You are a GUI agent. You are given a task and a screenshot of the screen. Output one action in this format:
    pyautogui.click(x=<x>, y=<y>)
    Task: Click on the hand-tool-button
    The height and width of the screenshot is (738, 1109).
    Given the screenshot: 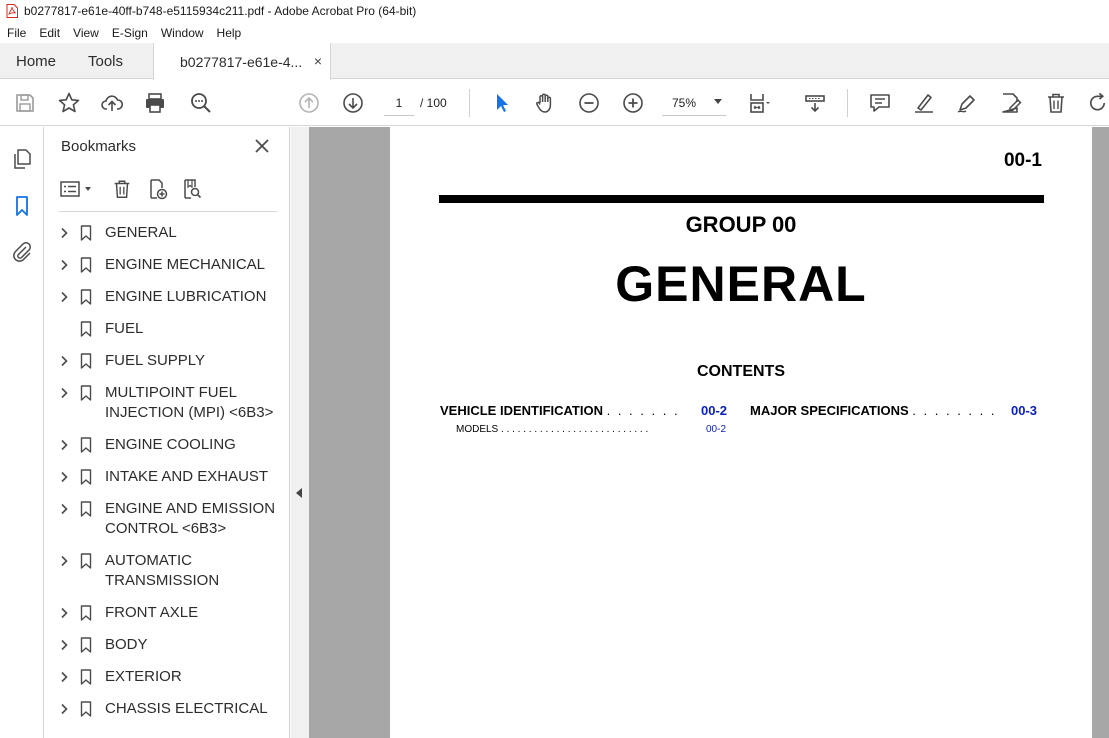 What is the action you would take?
    pyautogui.click(x=545, y=103)
    